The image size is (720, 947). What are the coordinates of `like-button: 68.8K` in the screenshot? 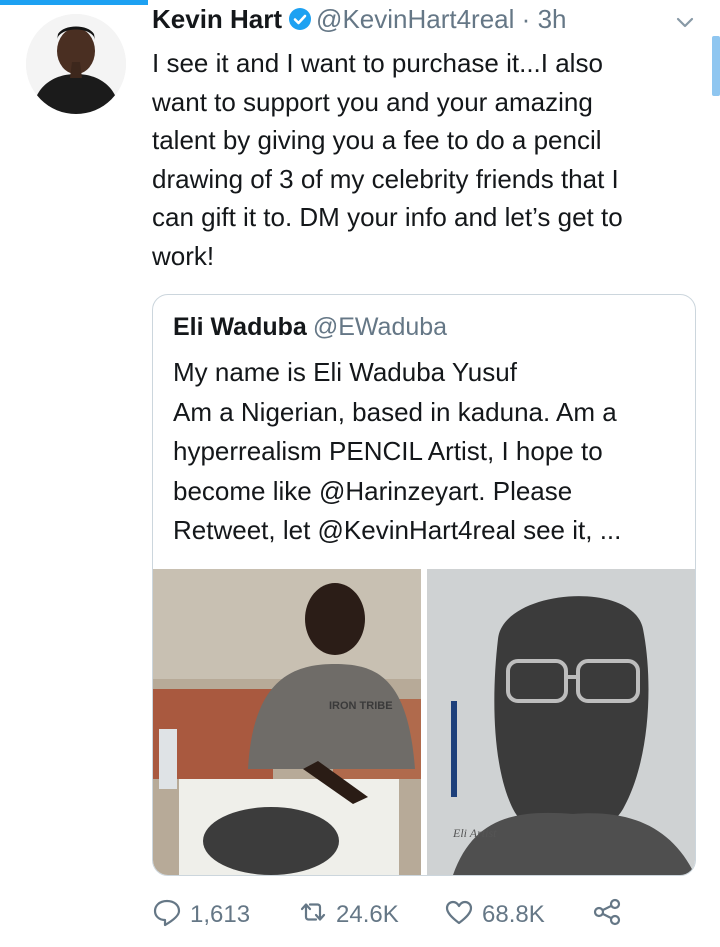 It's located at (494, 915).